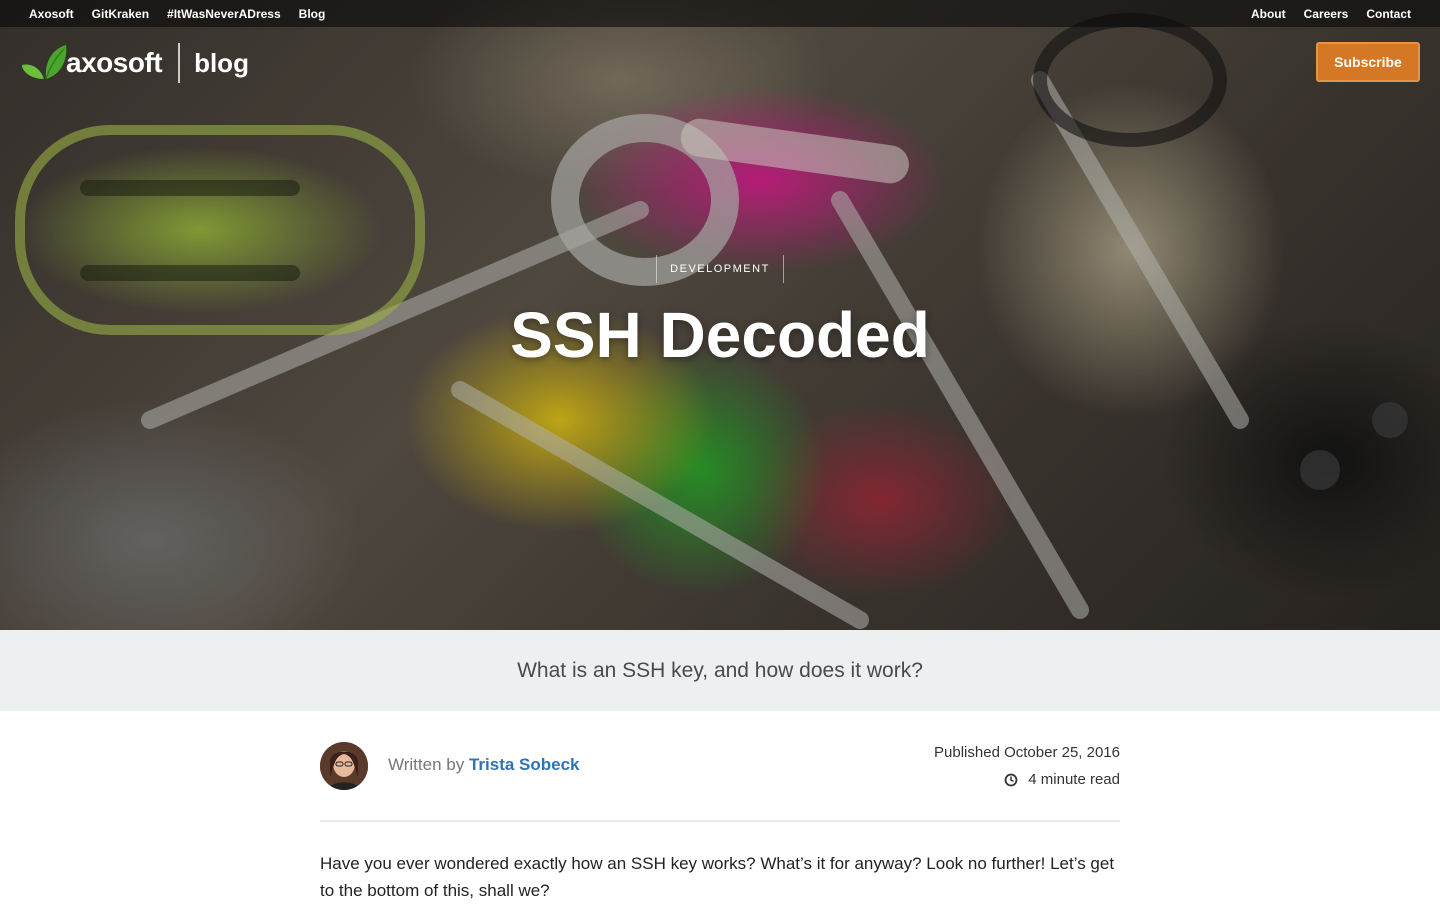 This screenshot has width=1440, height=904. I want to click on logo-divider, so click(179, 63).